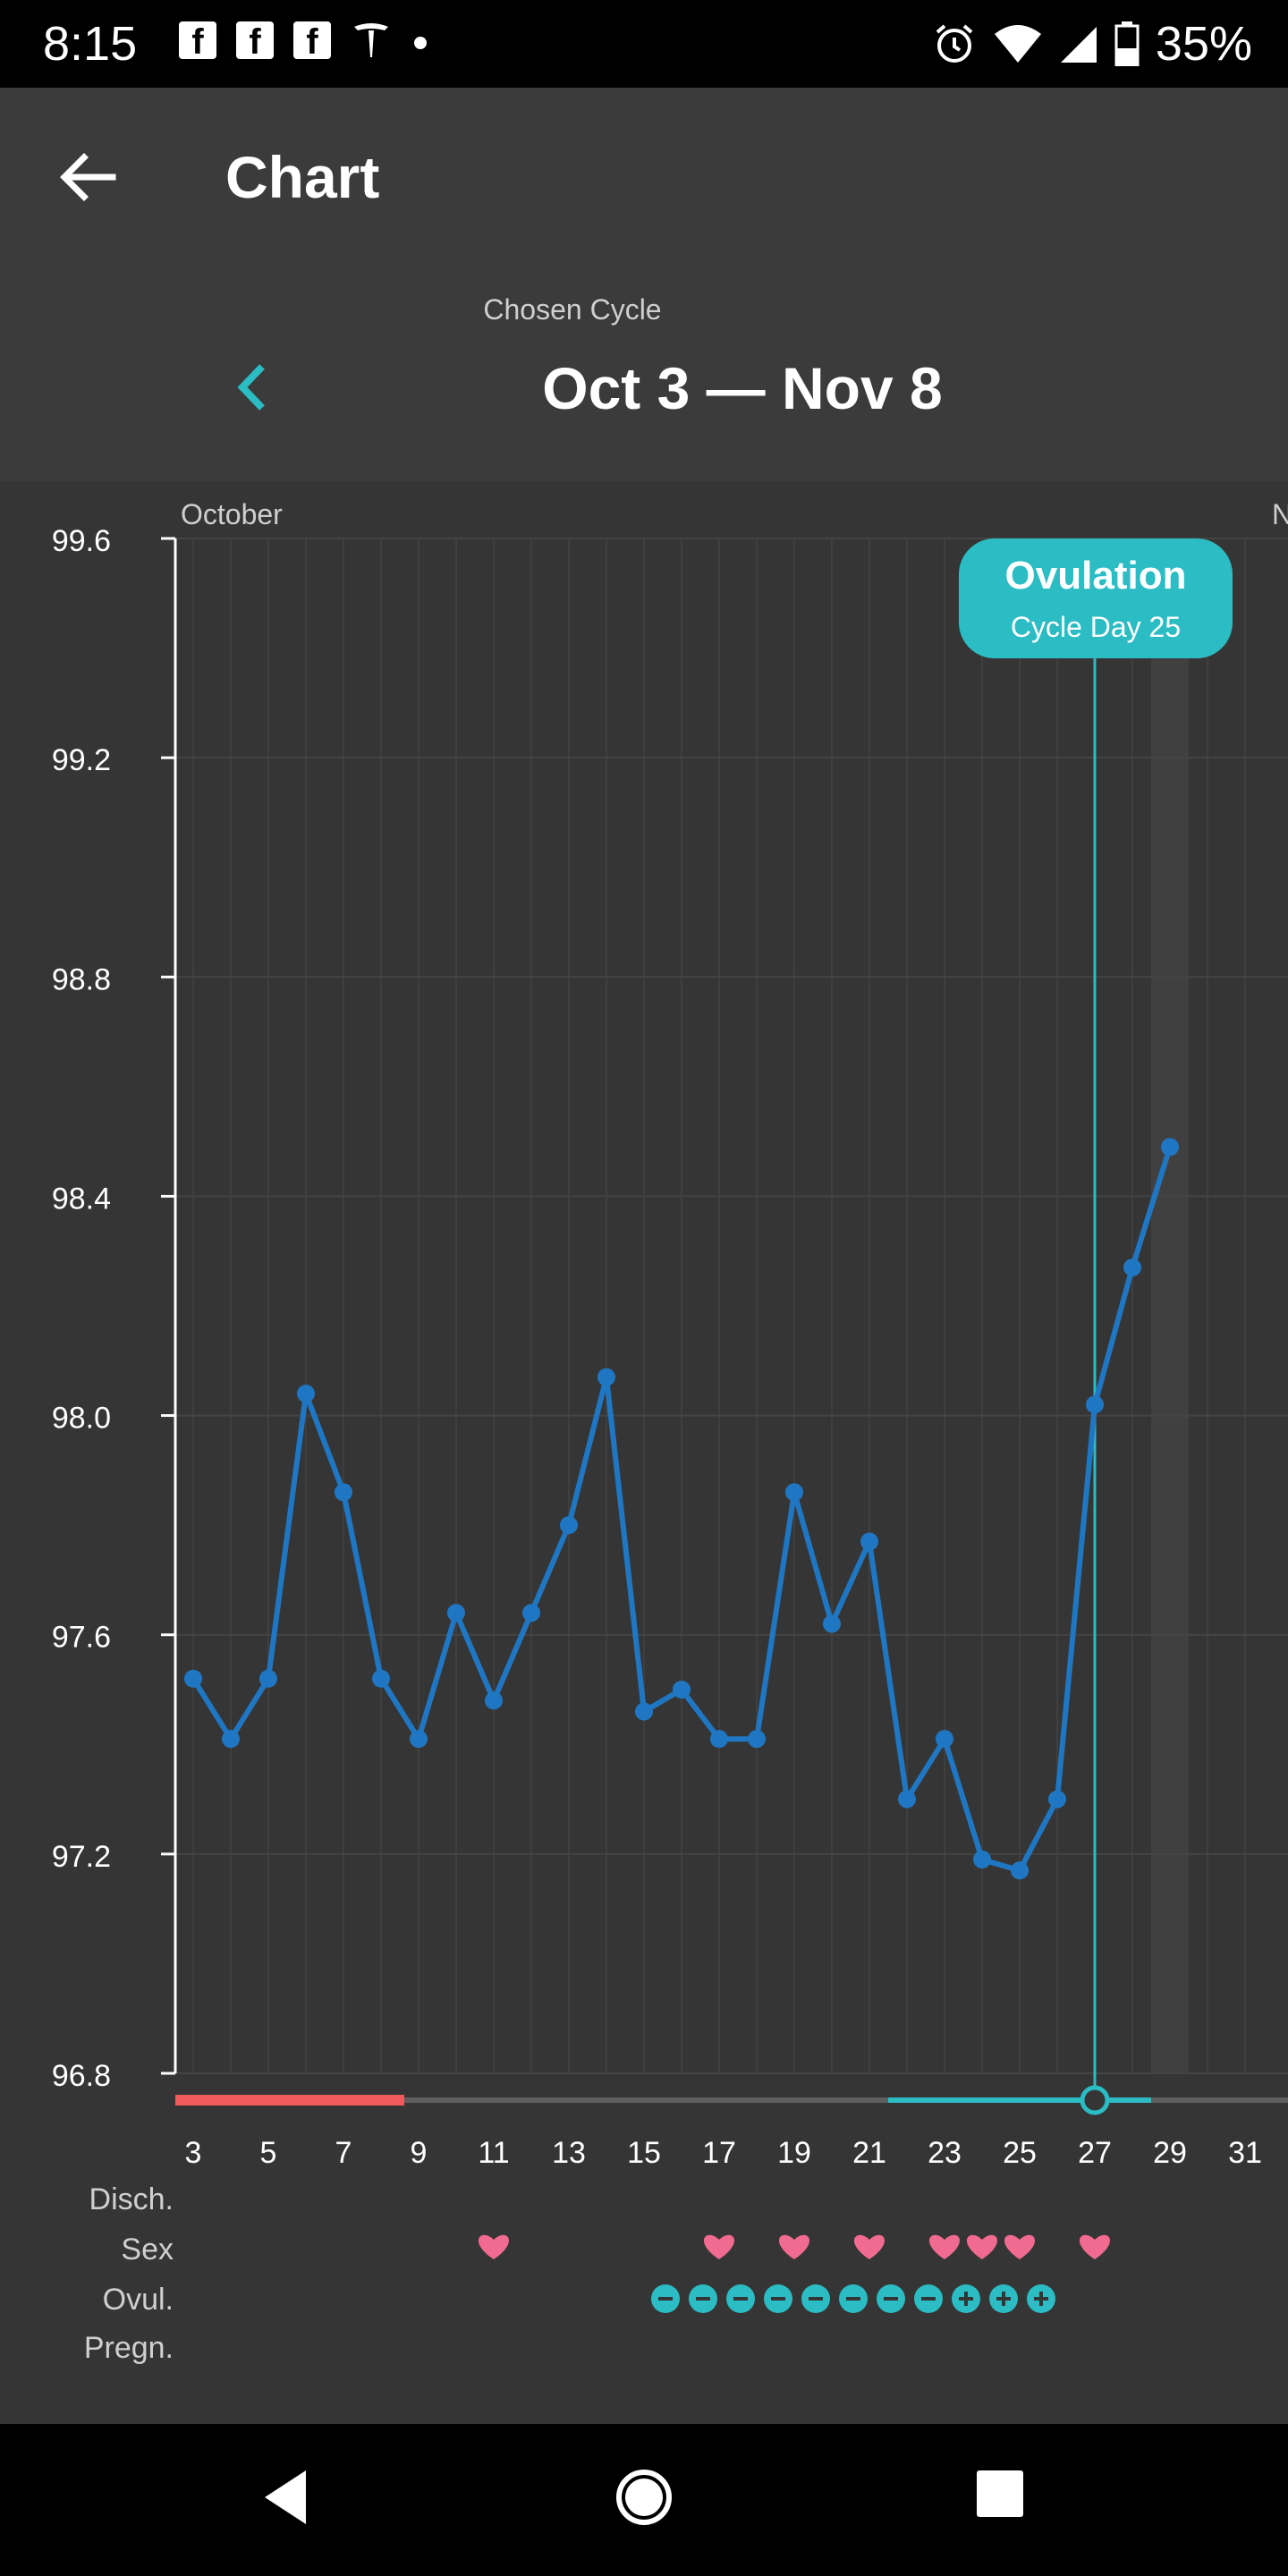  What do you see at coordinates (742, 388) in the screenshot?
I see `cycle-range: Oct 3 — Nov 8` at bounding box center [742, 388].